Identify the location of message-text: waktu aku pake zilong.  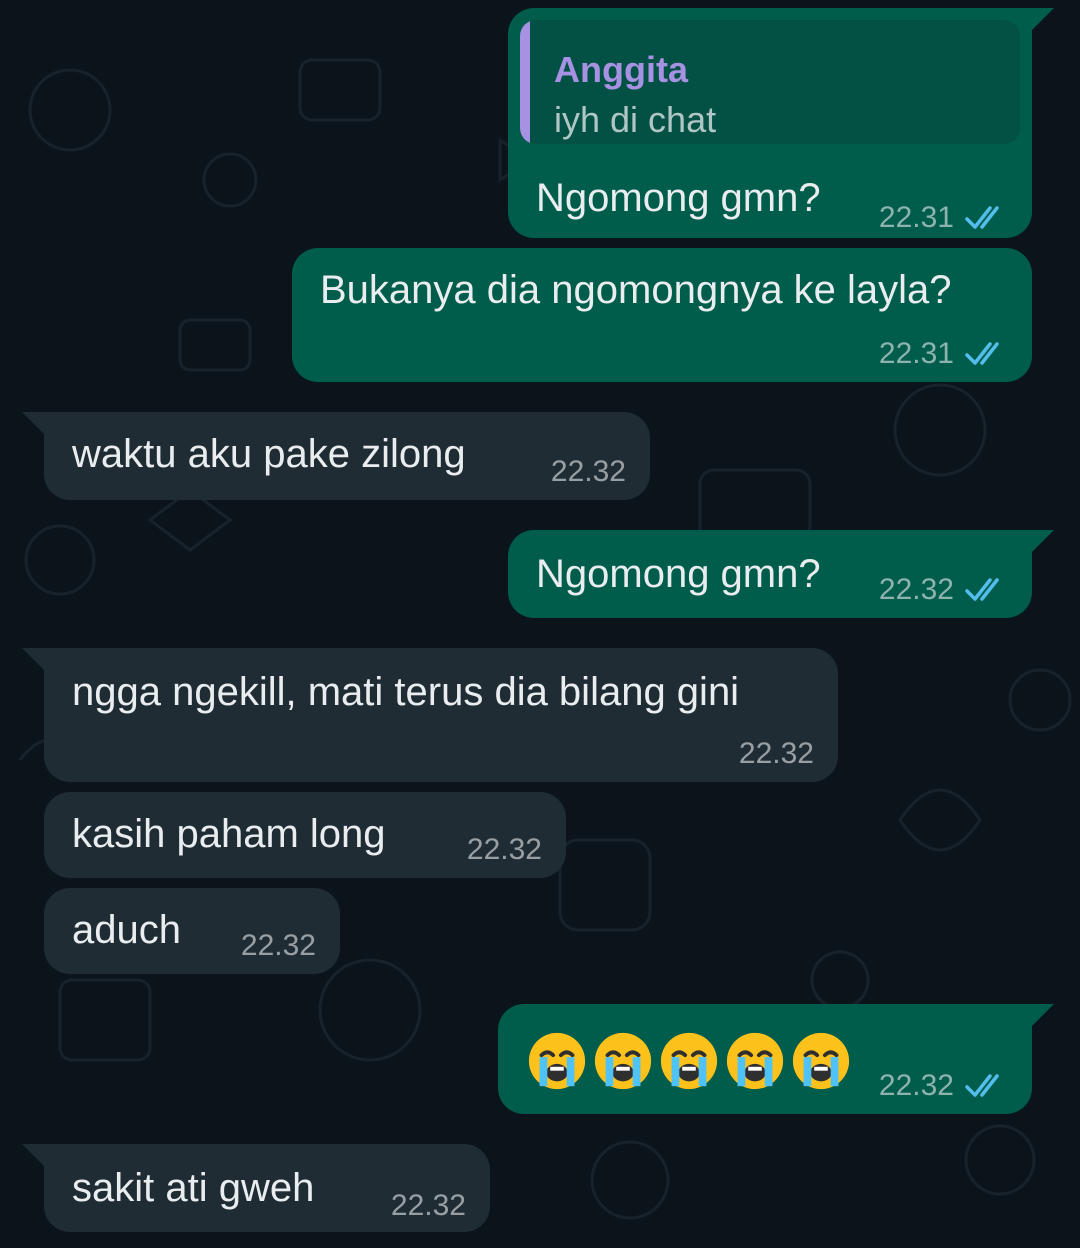
(269, 454).